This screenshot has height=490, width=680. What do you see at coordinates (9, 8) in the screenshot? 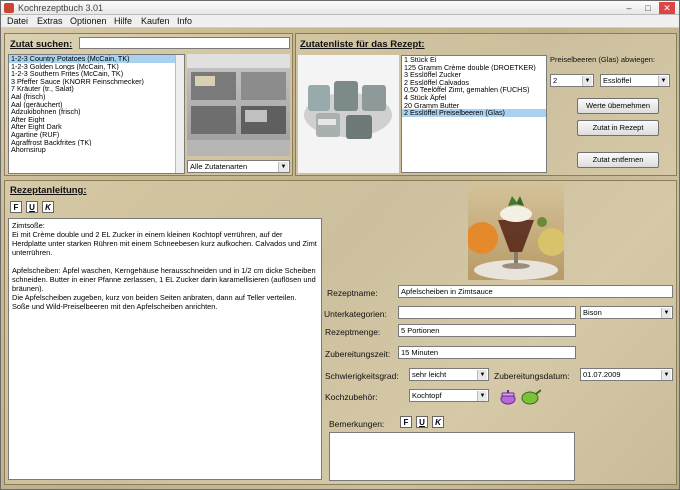
I see `app-icon` at bounding box center [9, 8].